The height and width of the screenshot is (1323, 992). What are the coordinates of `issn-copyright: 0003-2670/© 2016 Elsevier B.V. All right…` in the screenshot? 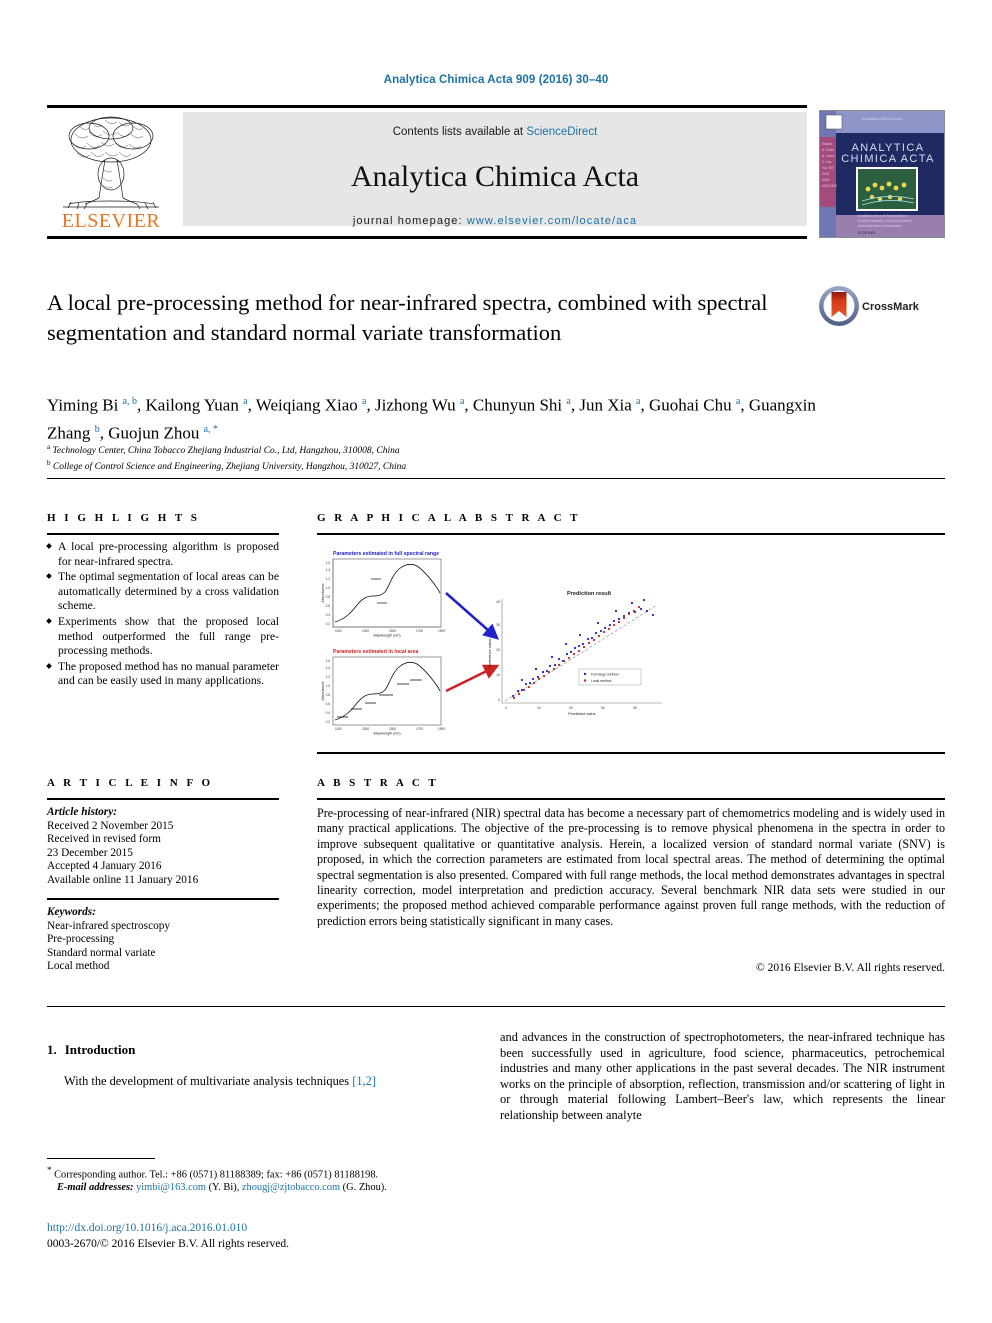 It's located at (168, 1244).